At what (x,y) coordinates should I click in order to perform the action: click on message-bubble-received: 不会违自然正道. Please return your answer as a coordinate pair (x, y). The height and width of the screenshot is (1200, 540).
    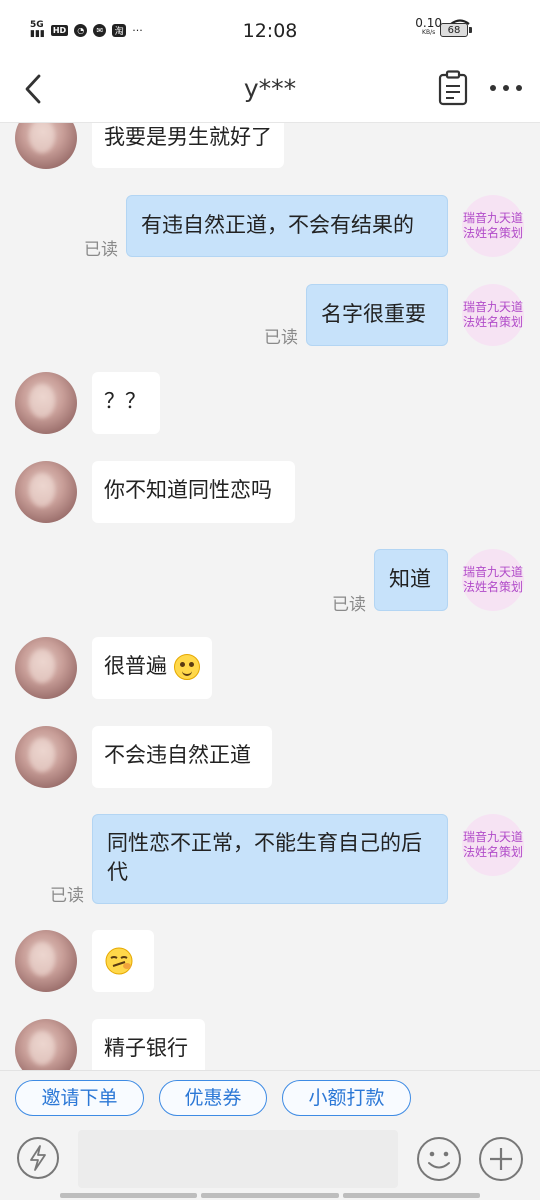
    Looking at the image, I should click on (182, 757).